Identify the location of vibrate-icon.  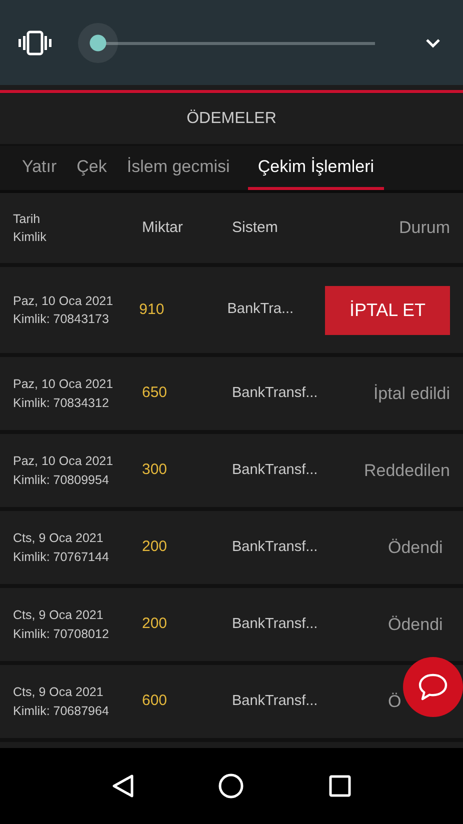
(35, 43).